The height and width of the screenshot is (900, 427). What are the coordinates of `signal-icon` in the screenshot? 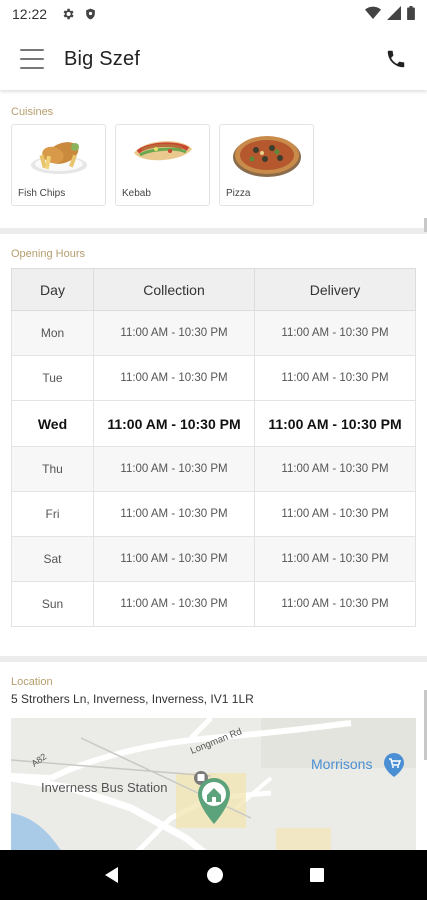 It's located at (394, 14).